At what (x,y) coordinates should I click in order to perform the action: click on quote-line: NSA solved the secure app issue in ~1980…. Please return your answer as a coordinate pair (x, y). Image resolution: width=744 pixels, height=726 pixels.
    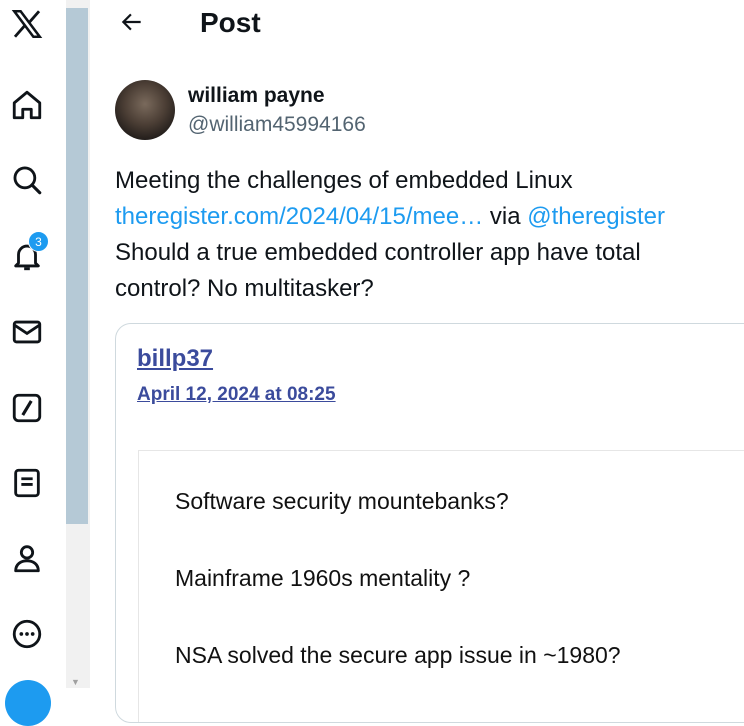
    Looking at the image, I should click on (398, 655).